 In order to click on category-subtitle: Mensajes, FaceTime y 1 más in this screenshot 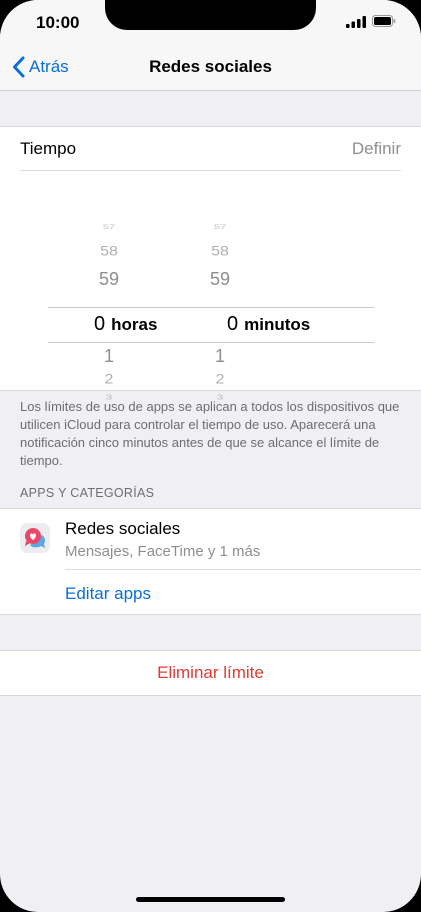, I will do `click(163, 551)`.